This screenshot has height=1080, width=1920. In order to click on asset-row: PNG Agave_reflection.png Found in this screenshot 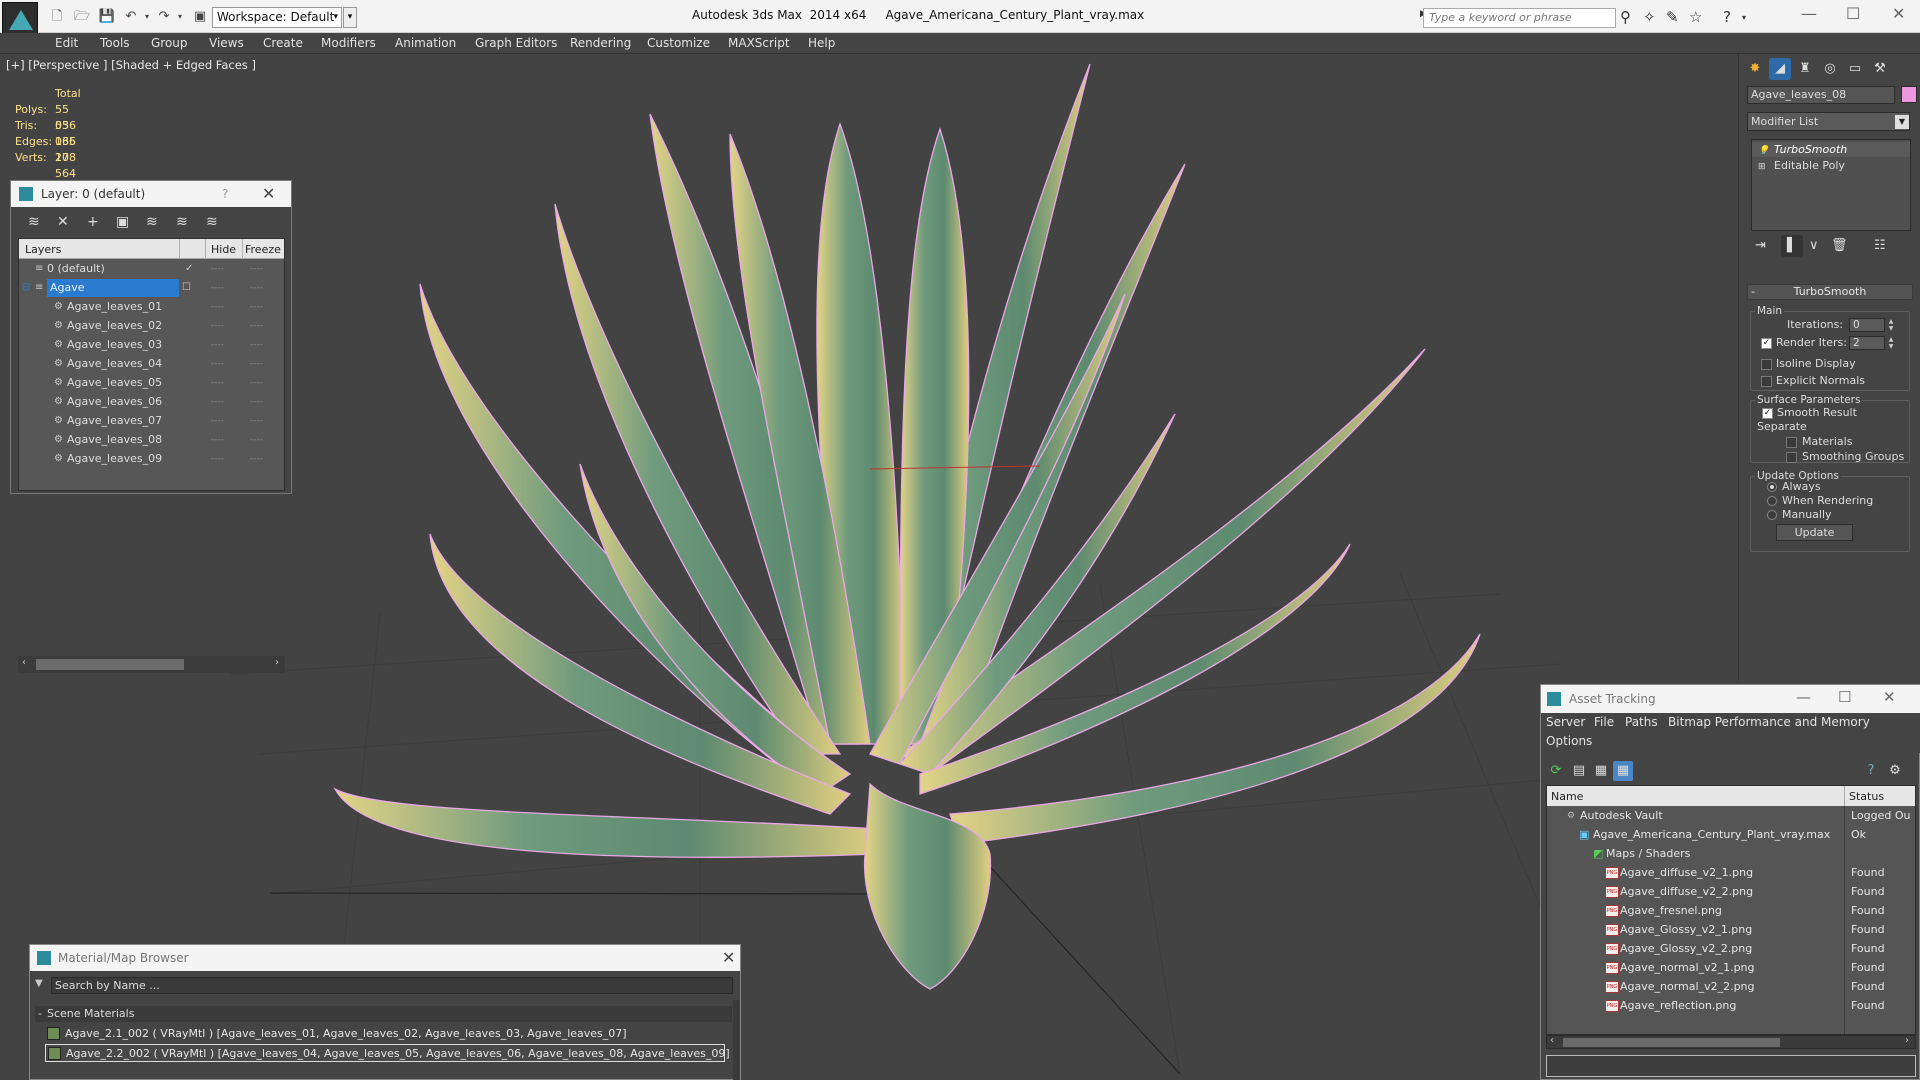, I will do `click(1731, 1006)`.